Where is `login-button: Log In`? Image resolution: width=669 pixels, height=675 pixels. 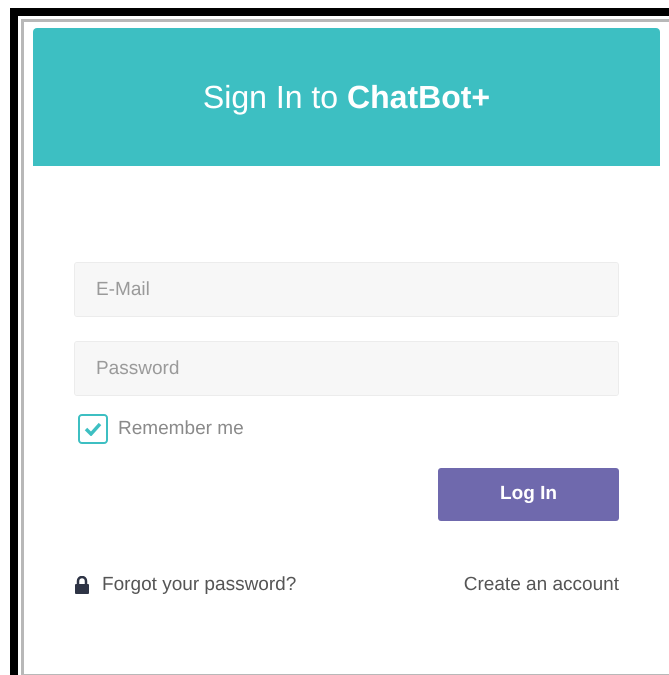
login-button: Log In is located at coordinates (528, 494).